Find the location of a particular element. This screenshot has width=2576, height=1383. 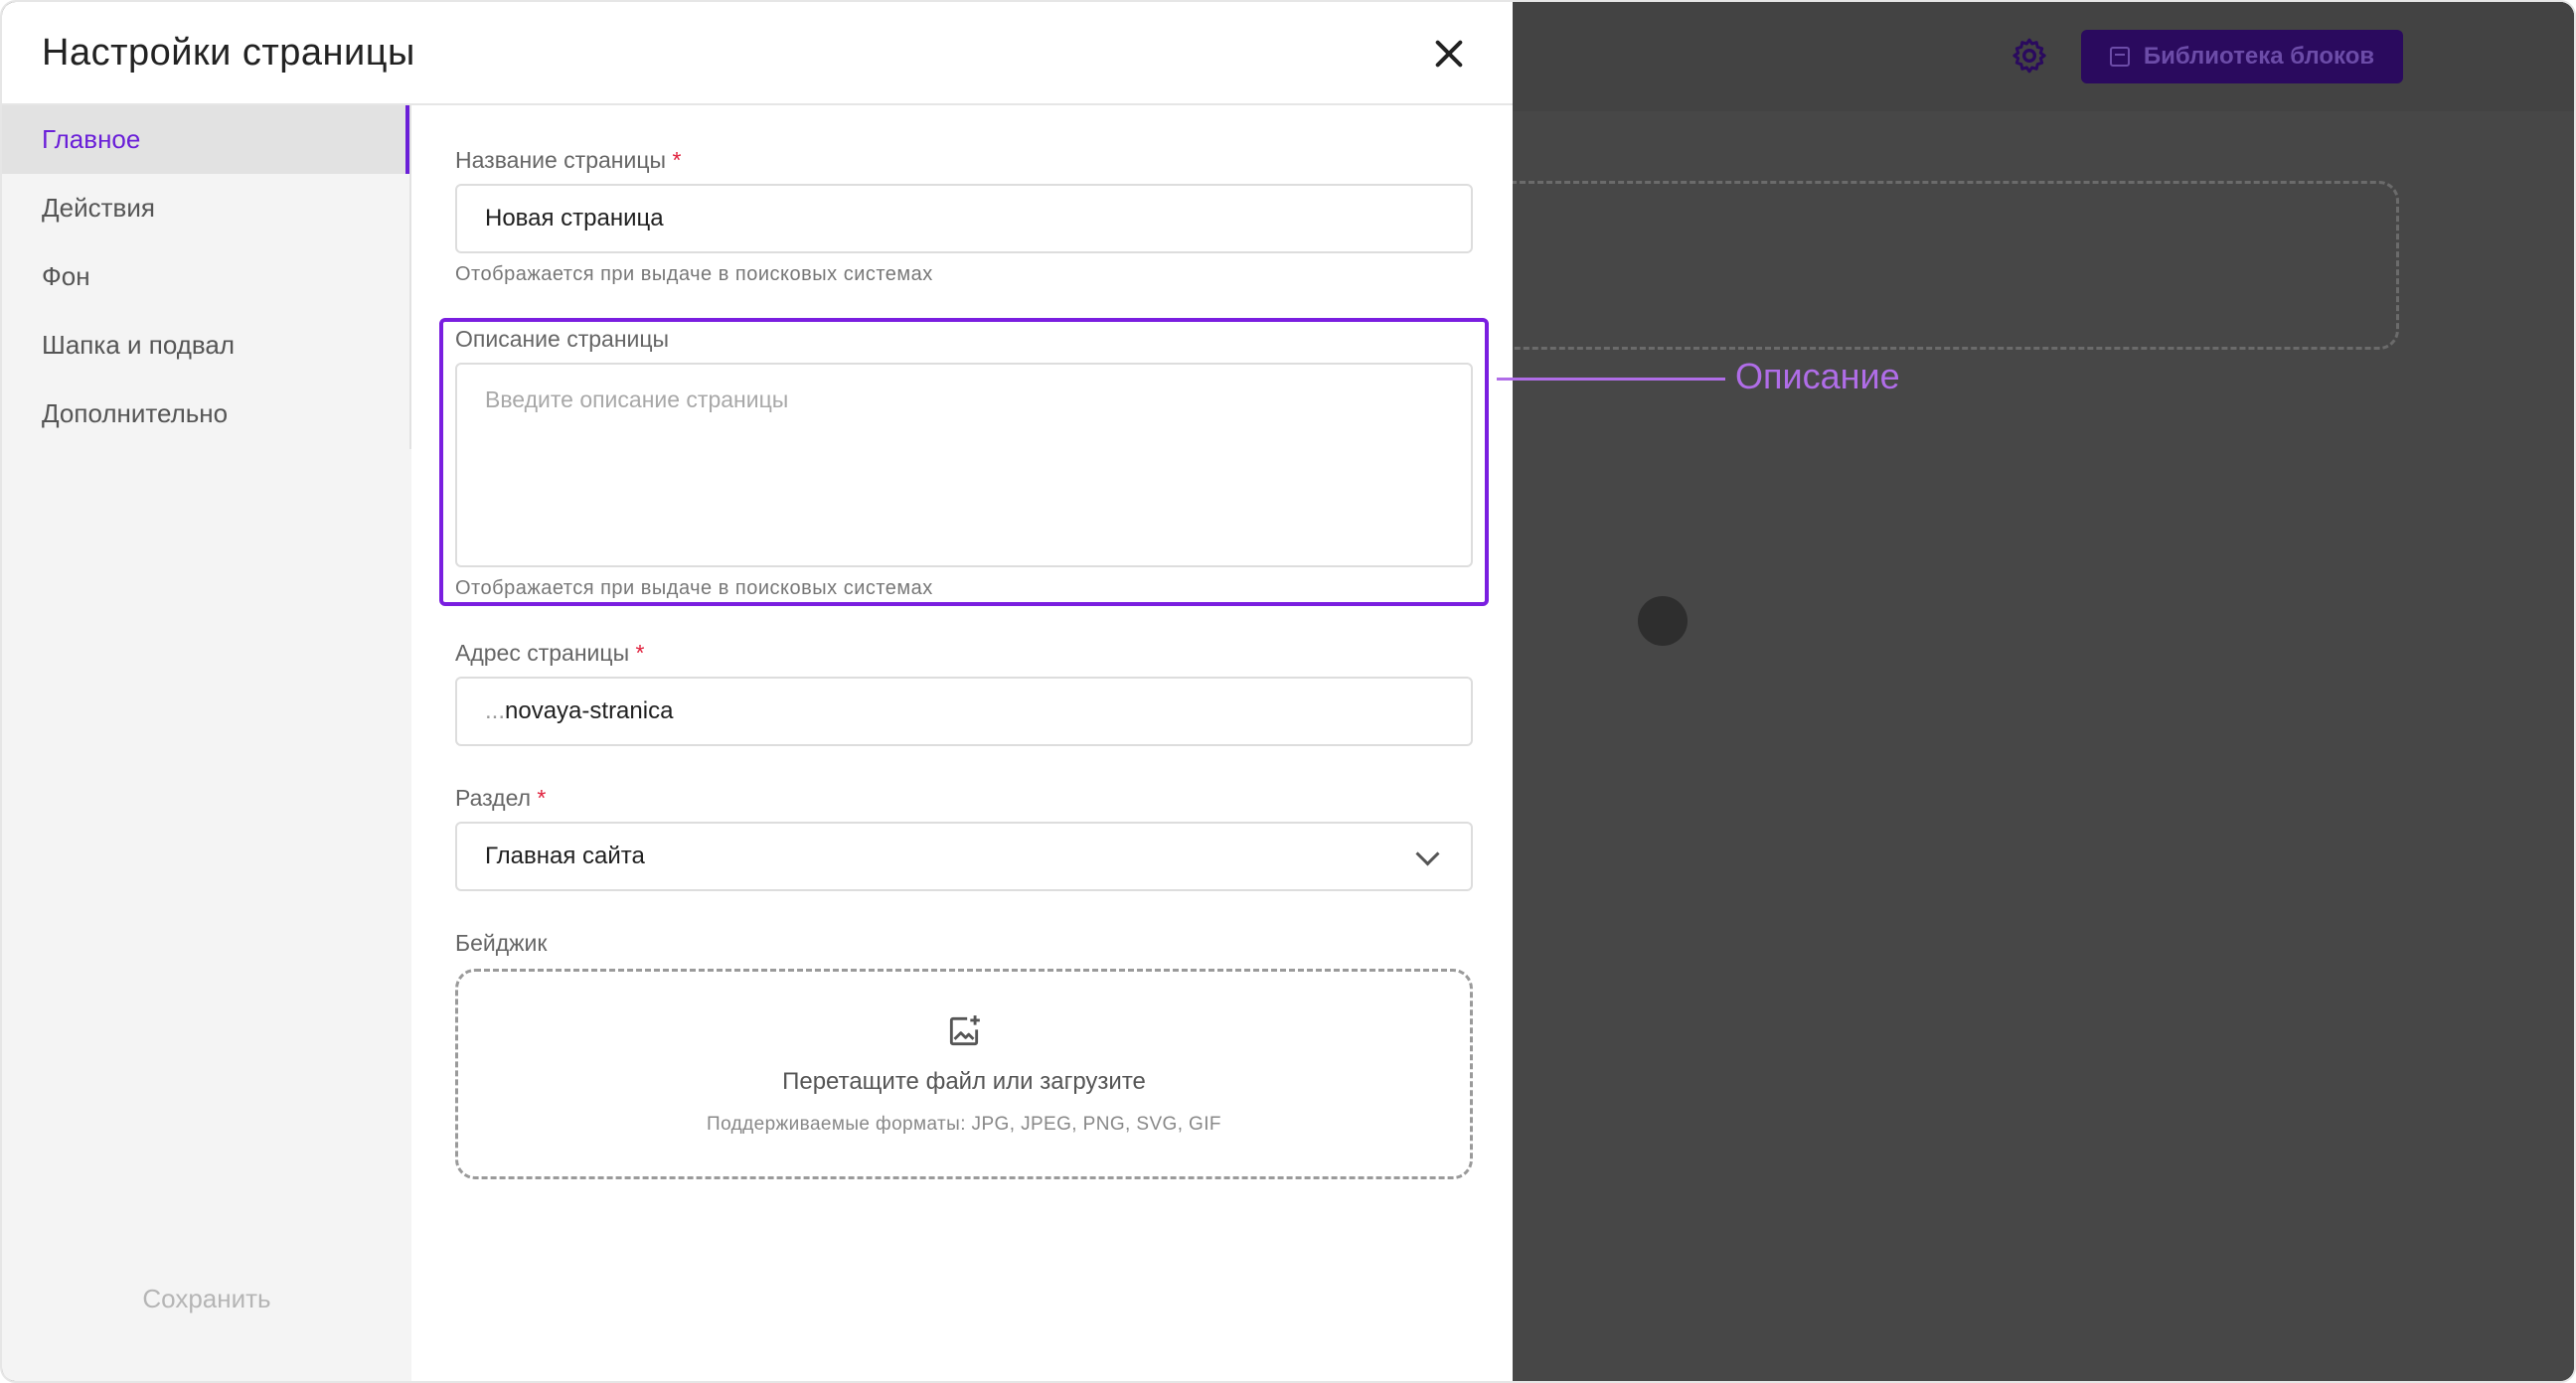

page-name-label: Название страницы * is located at coordinates (568, 160).